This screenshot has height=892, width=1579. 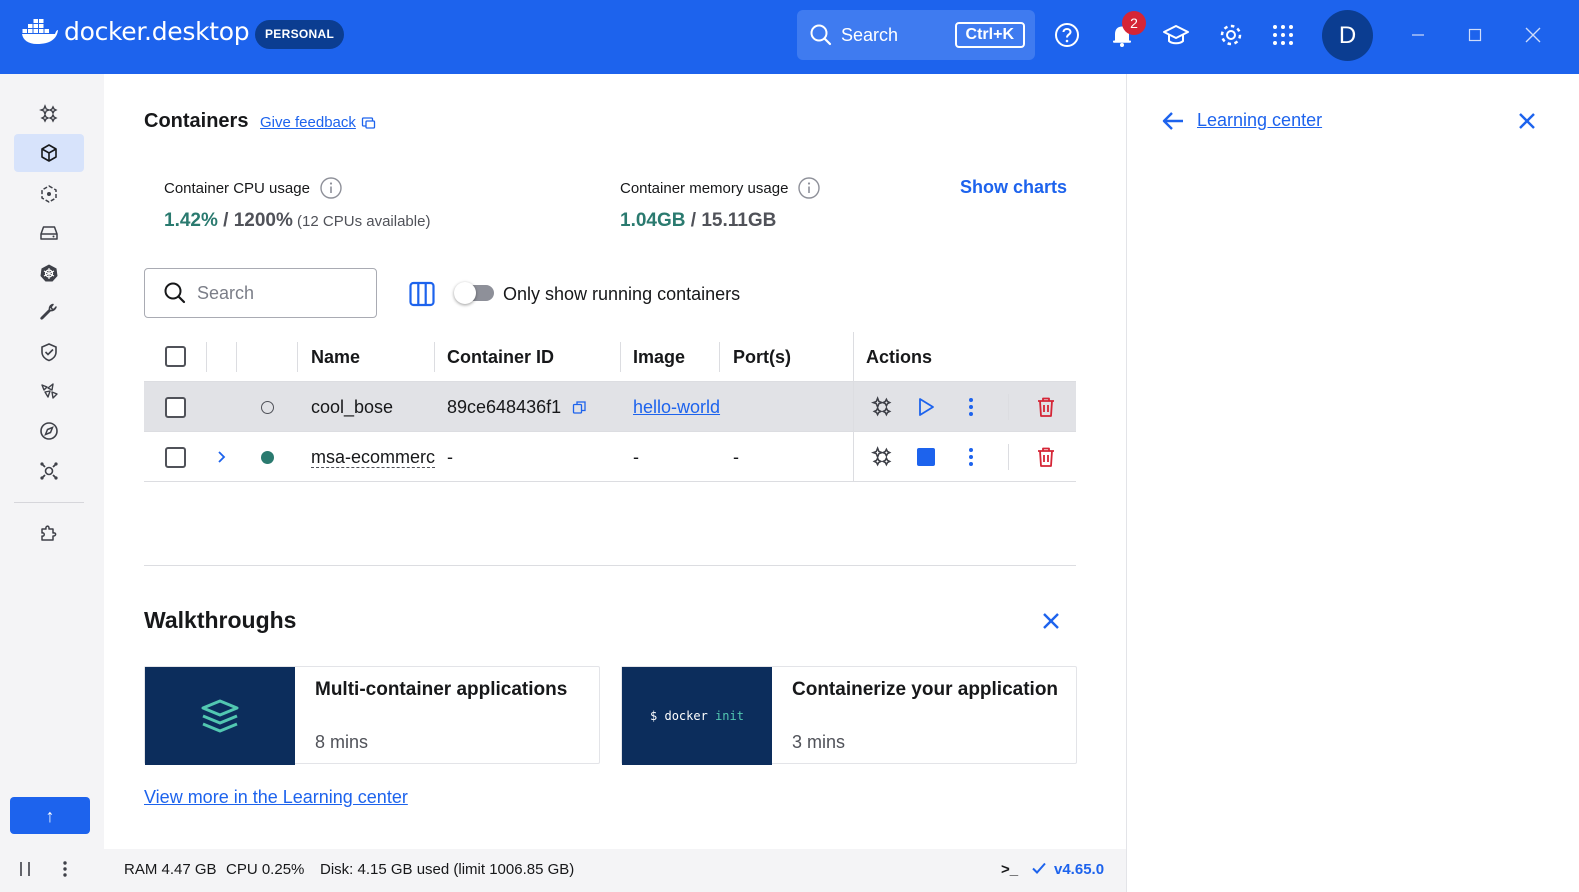 What do you see at coordinates (308, 122) in the screenshot?
I see `give-feedback-label: Give feedback` at bounding box center [308, 122].